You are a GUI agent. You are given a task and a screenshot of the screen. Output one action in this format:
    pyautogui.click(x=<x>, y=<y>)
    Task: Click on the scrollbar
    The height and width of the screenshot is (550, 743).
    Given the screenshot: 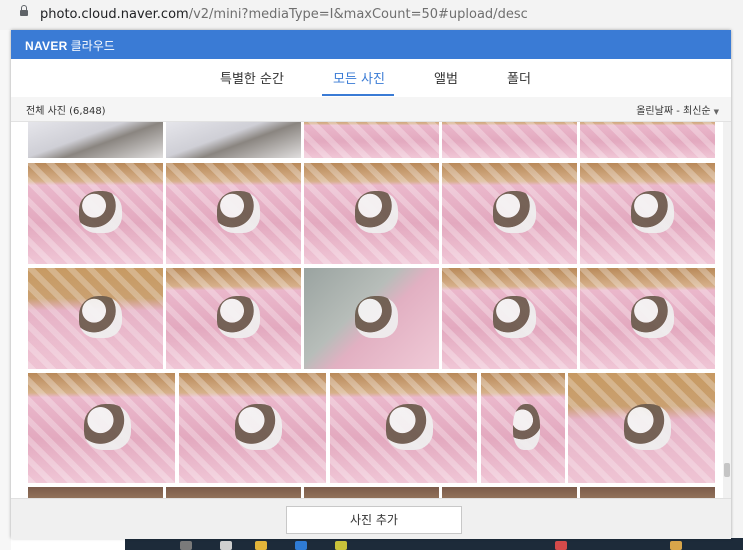 What is the action you would take?
    pyautogui.click(x=727, y=310)
    